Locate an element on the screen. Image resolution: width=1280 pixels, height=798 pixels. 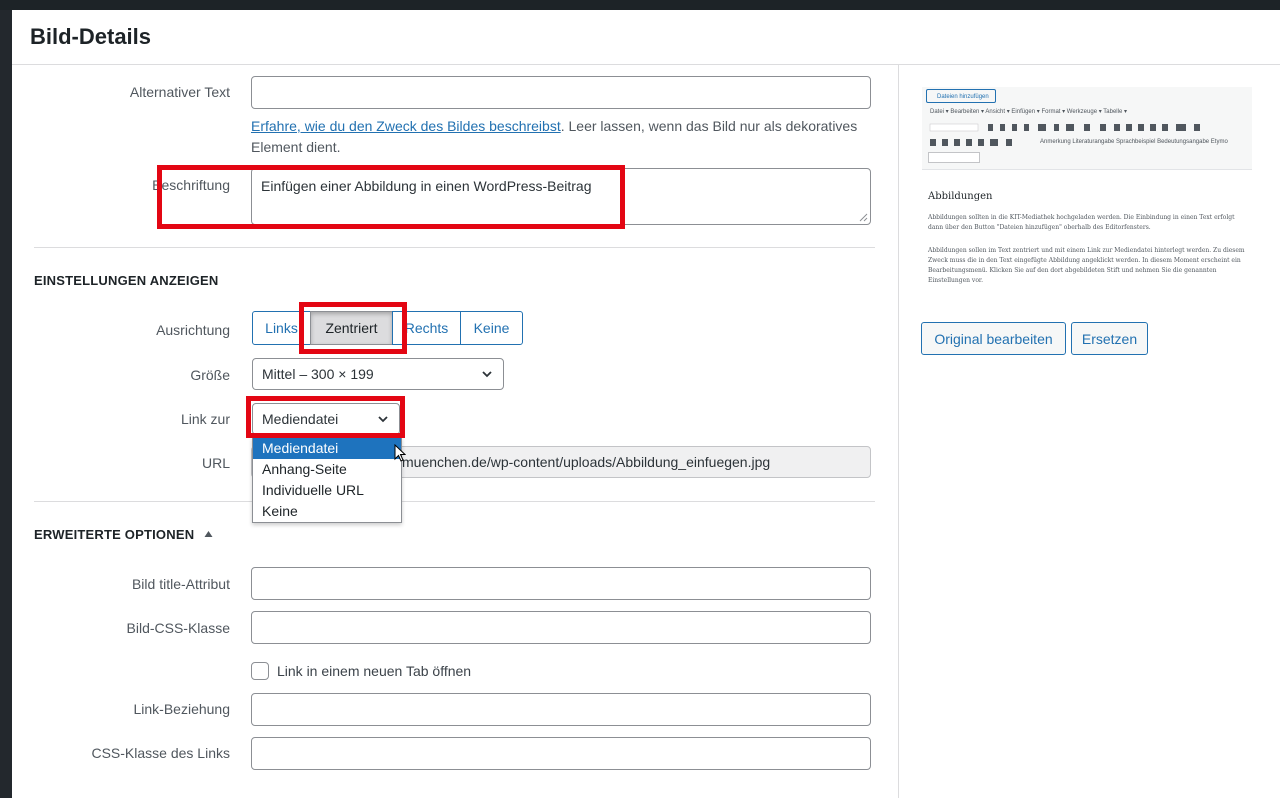
alt-text-label: Alternativer Text is located at coordinates (179, 92).